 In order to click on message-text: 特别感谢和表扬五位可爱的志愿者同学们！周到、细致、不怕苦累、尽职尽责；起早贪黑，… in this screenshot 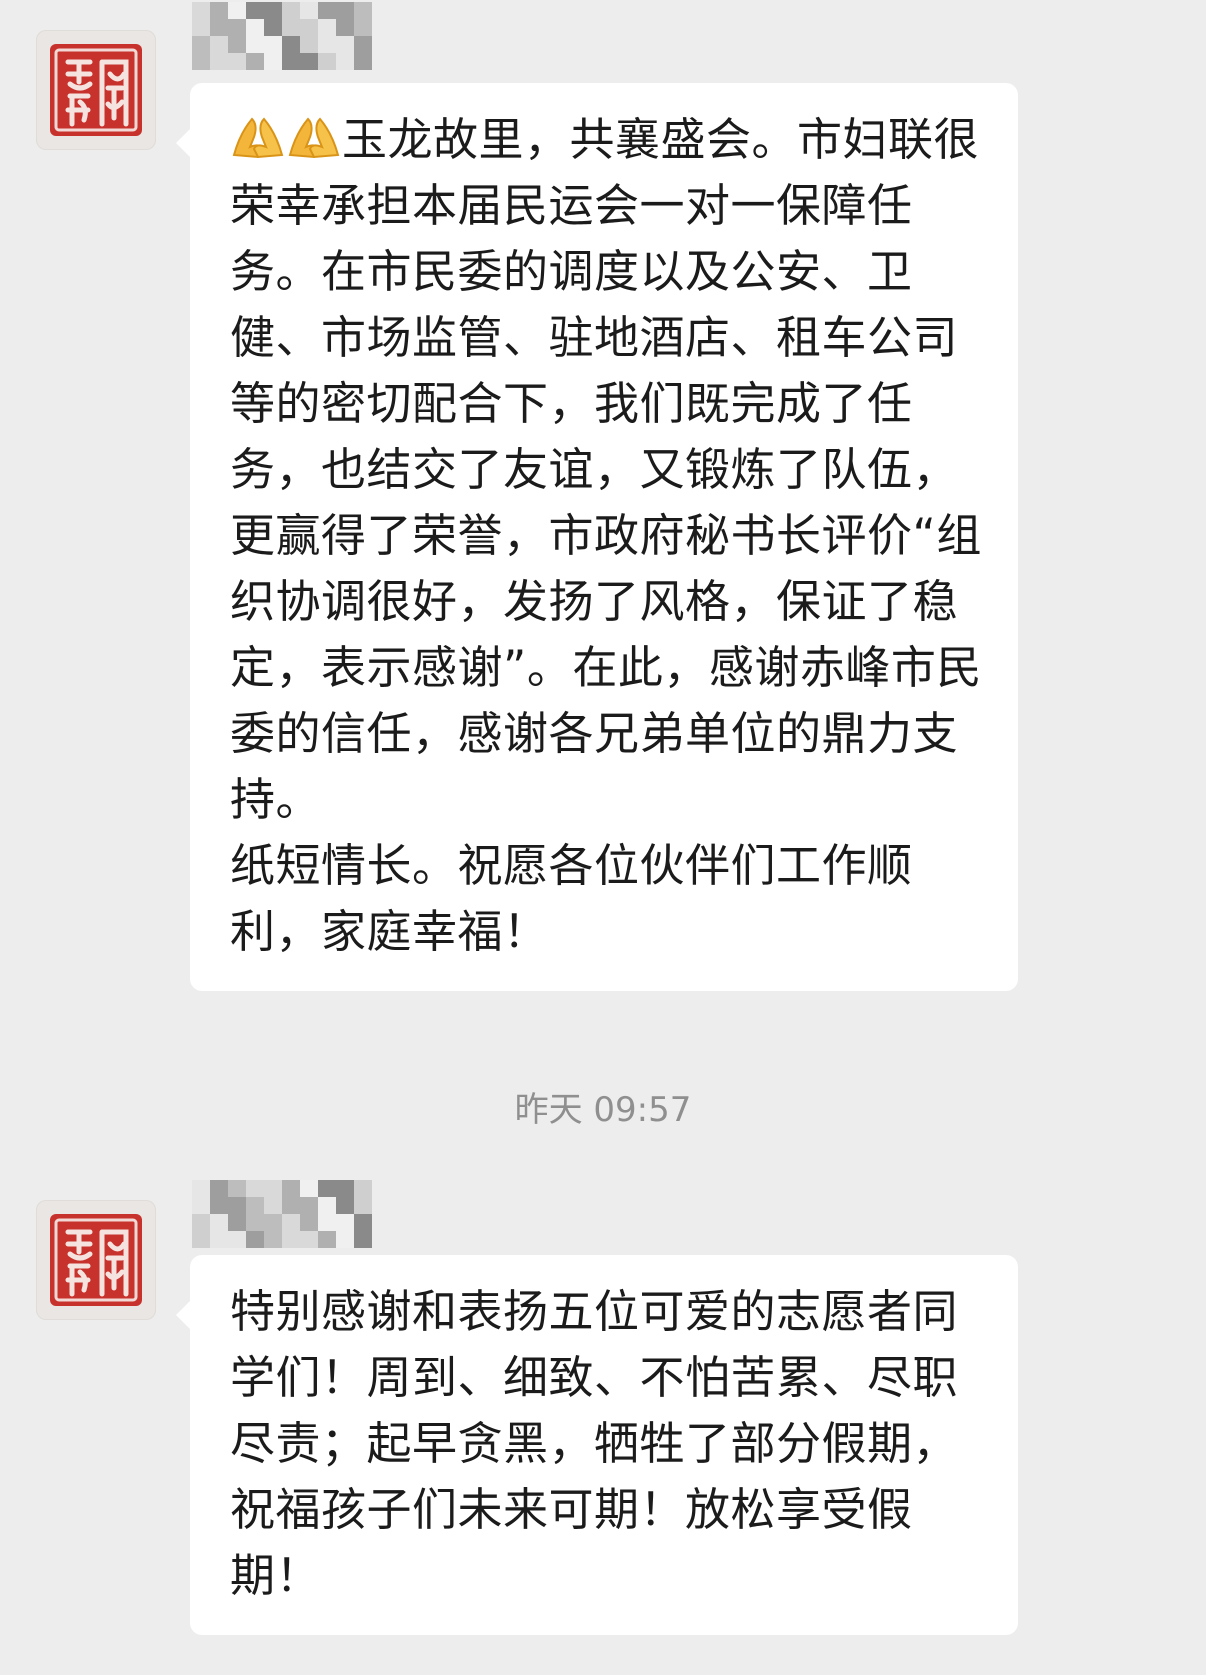, I will do `click(594, 1443)`.